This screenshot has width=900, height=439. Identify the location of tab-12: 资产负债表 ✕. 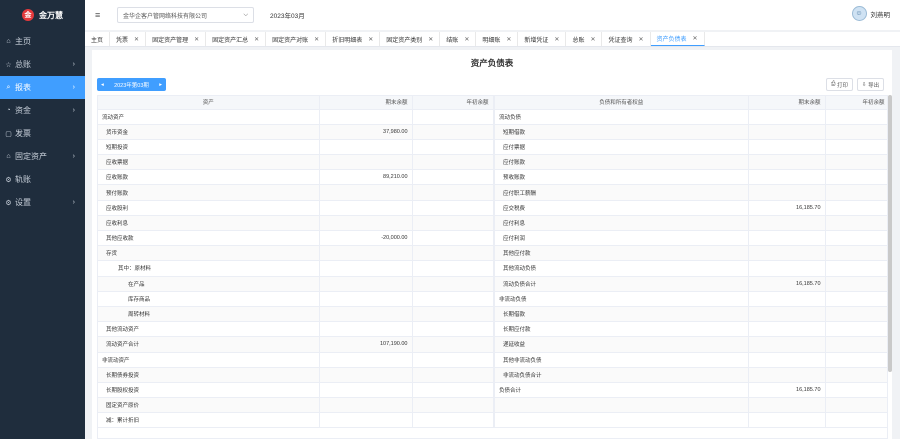
(677, 39).